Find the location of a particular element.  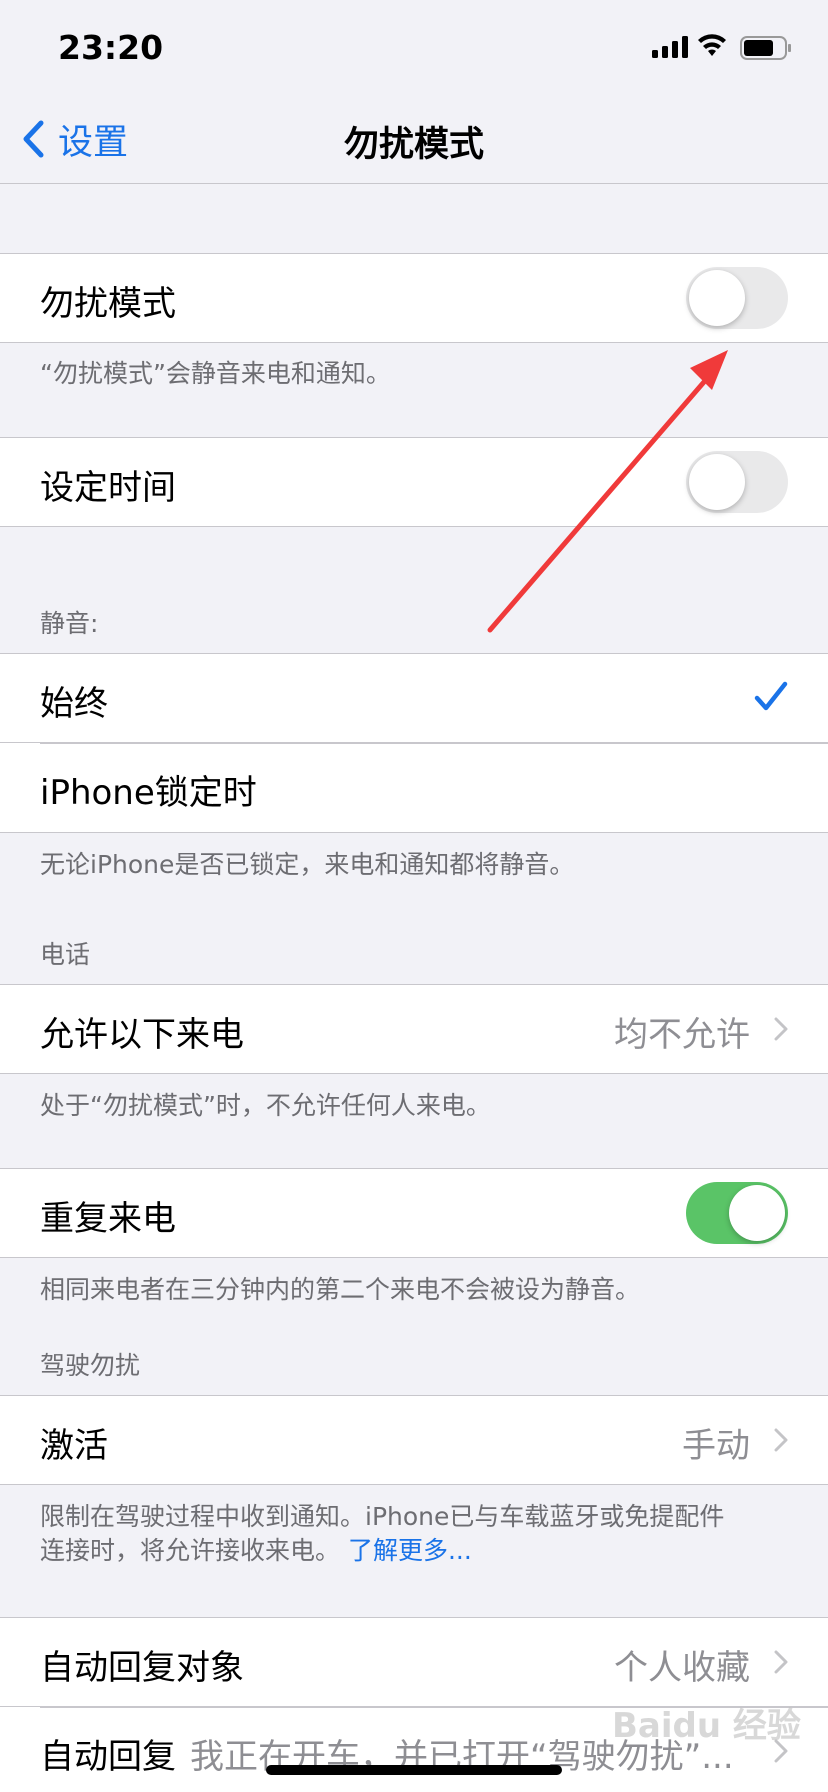

battery-icon is located at coordinates (765, 48).